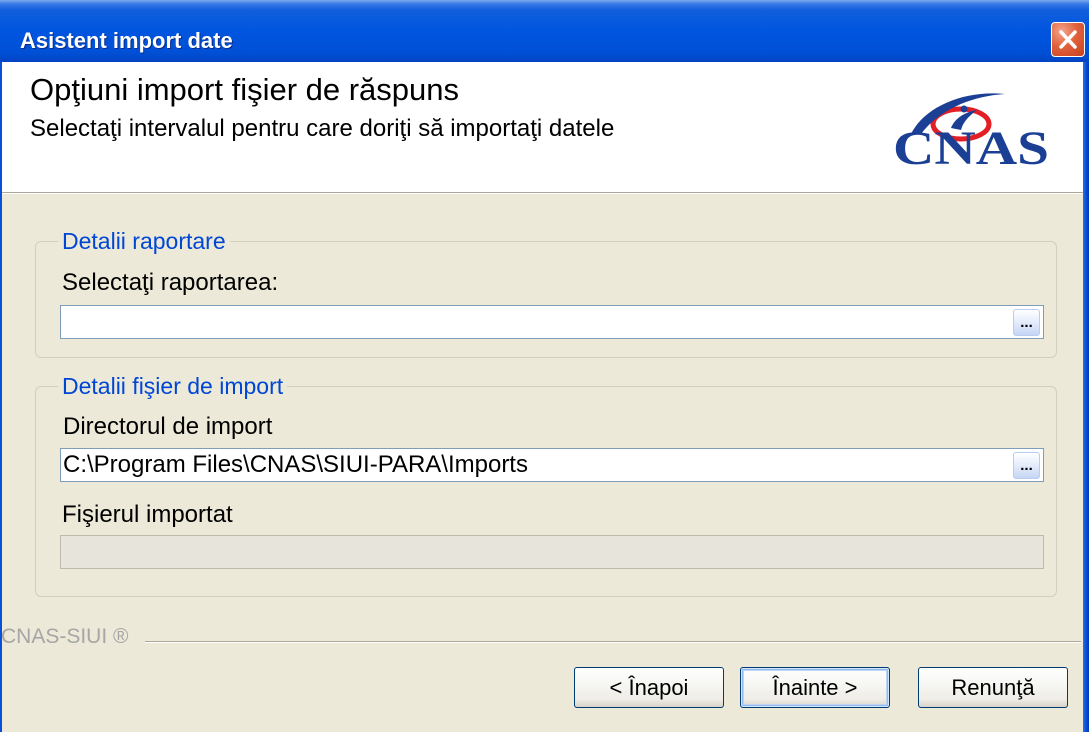  What do you see at coordinates (542, 193) in the screenshot?
I see `header-separator-highlight` at bounding box center [542, 193].